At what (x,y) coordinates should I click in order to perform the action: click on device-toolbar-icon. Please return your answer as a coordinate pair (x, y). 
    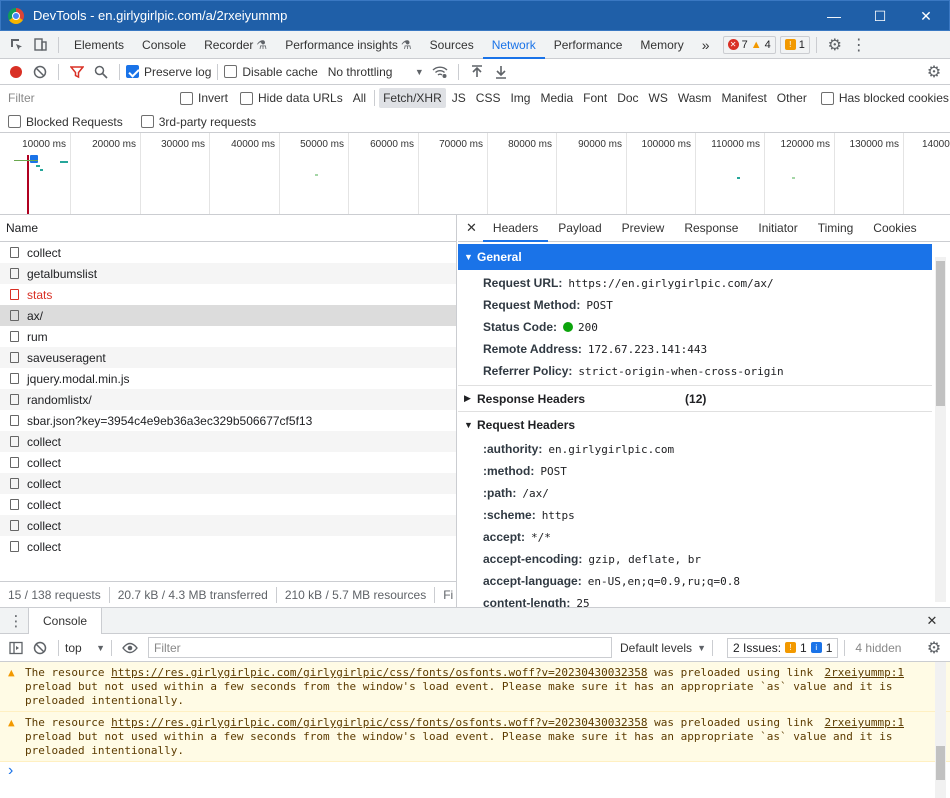
    Looking at the image, I should click on (40, 45).